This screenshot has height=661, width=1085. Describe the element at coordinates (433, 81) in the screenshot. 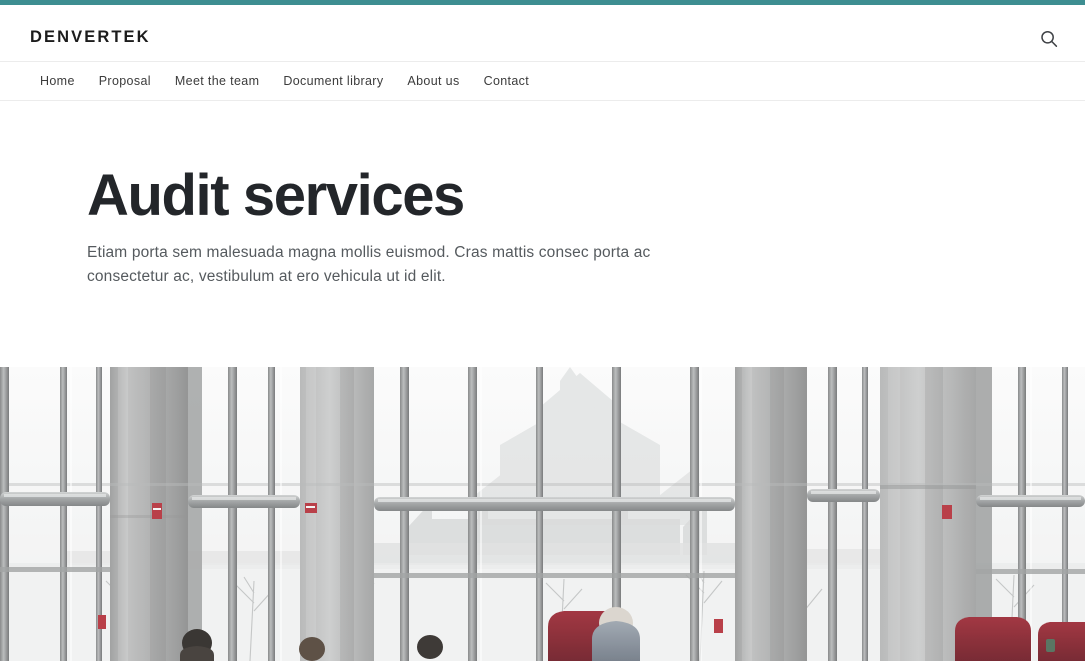

I see `nav-item-about-us: About us` at that location.